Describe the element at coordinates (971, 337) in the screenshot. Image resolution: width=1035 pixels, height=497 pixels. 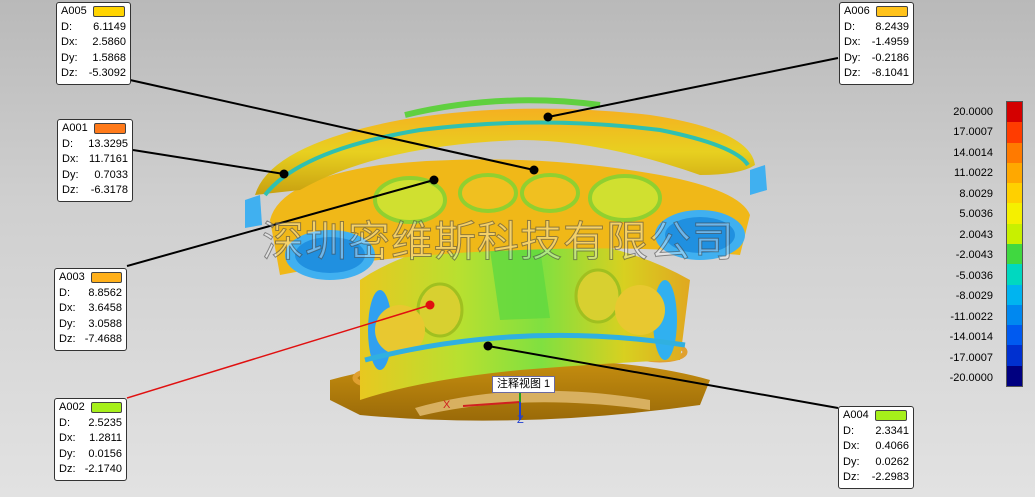
I see `color-scale-tick-label: -14.0014` at that location.